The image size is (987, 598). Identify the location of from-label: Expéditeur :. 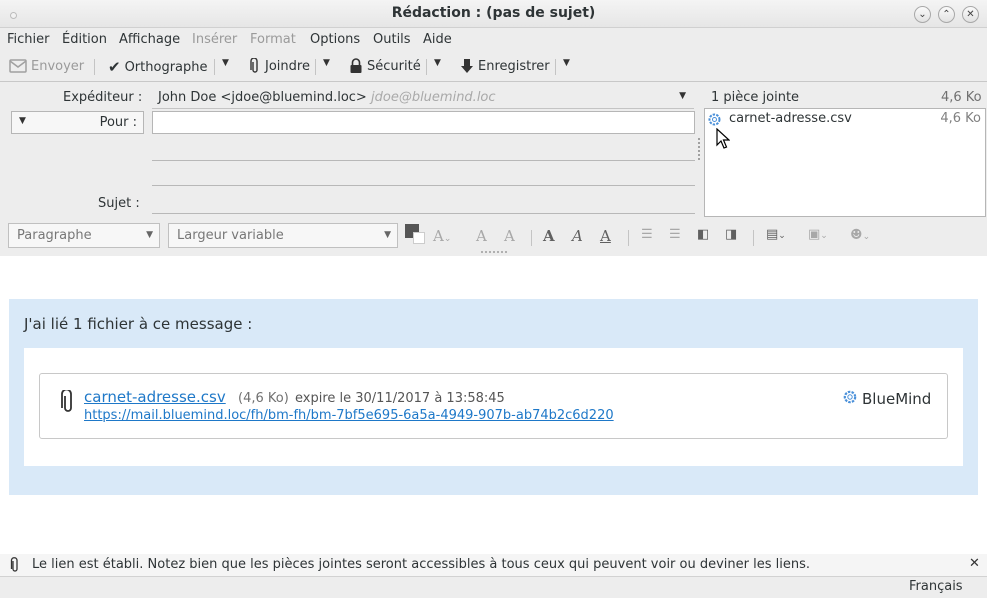
(103, 97).